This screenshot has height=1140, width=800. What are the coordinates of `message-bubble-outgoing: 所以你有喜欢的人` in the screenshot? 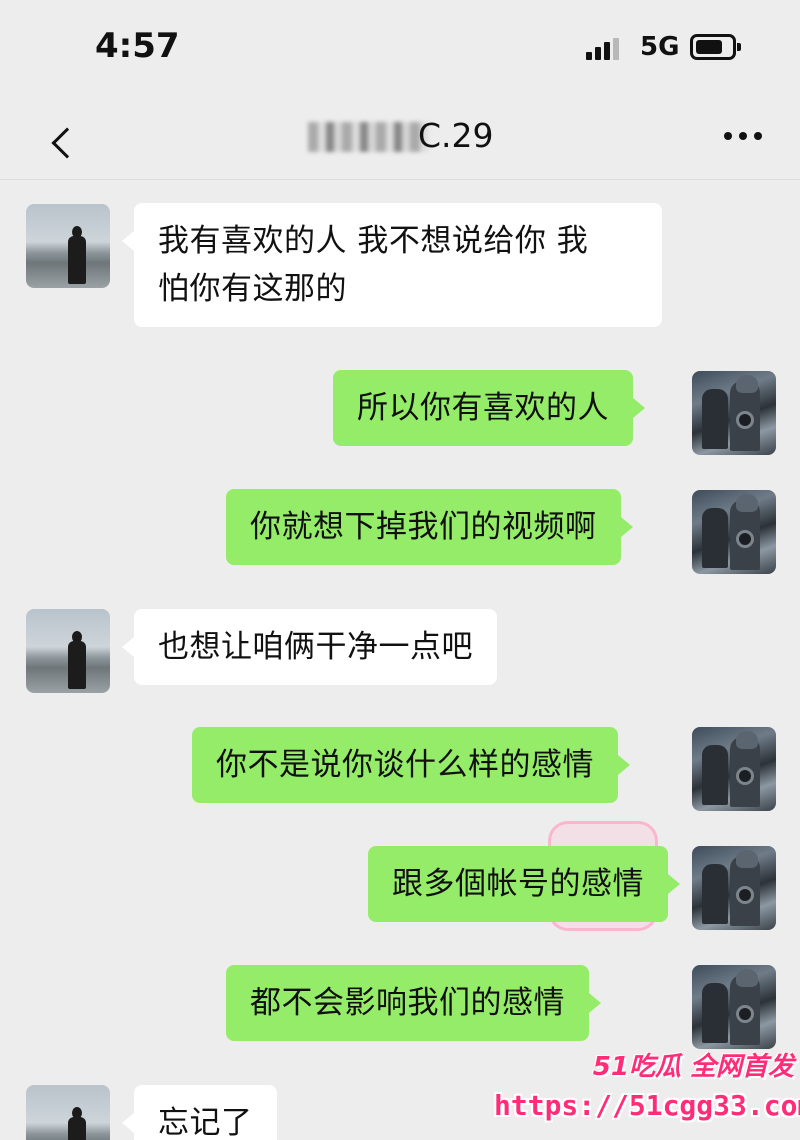 It's located at (489, 408).